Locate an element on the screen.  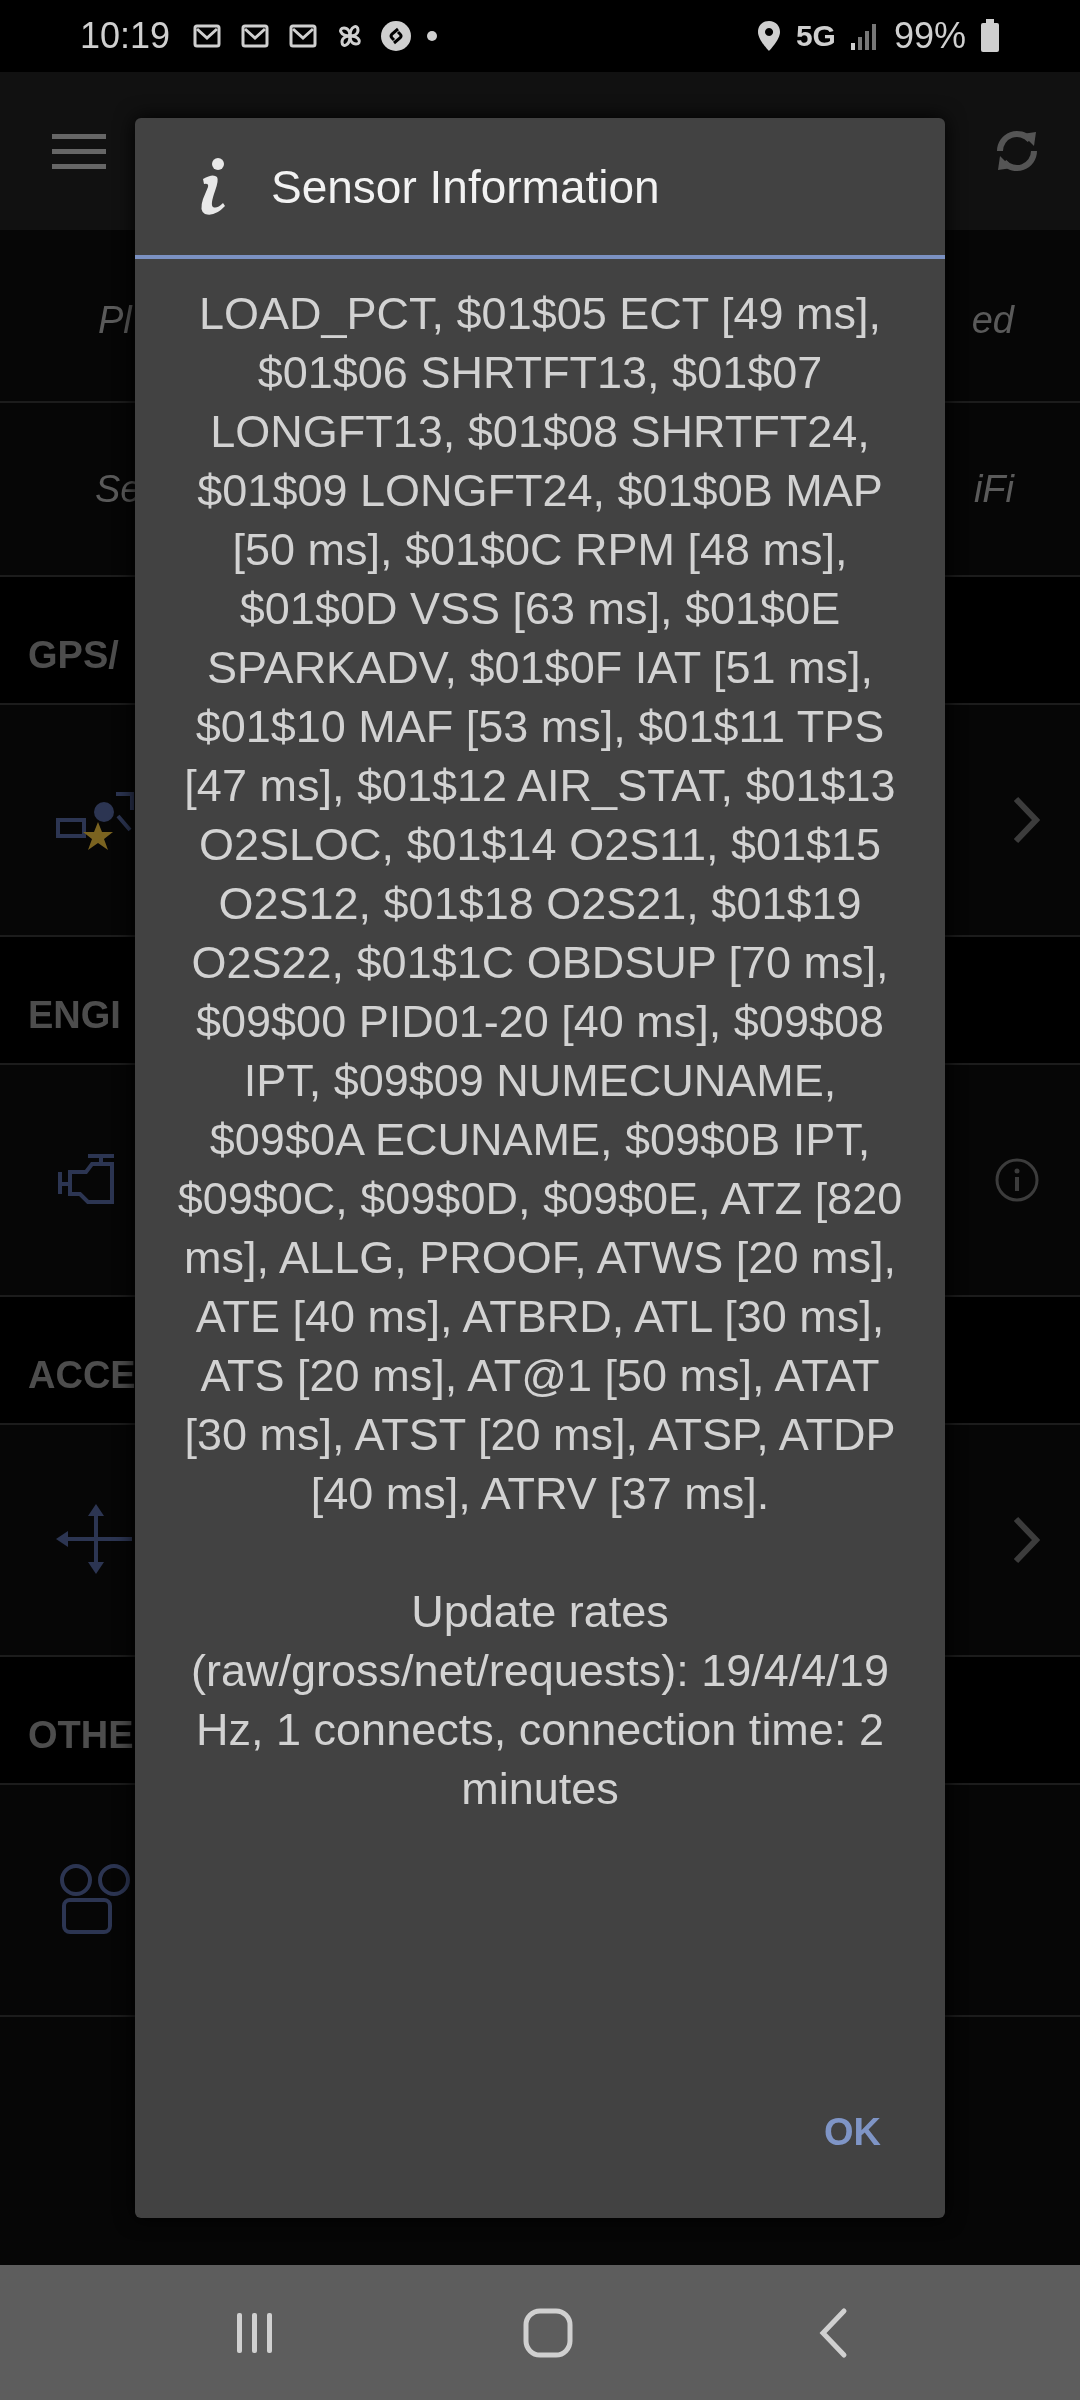
caption-text: ed is located at coordinates (993, 320).